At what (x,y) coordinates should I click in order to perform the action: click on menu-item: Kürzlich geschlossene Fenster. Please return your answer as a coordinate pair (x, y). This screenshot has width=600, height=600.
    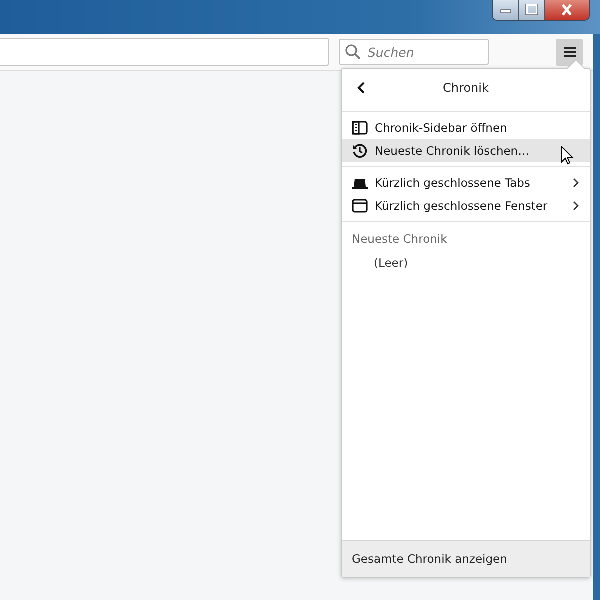
    Looking at the image, I should click on (466, 205).